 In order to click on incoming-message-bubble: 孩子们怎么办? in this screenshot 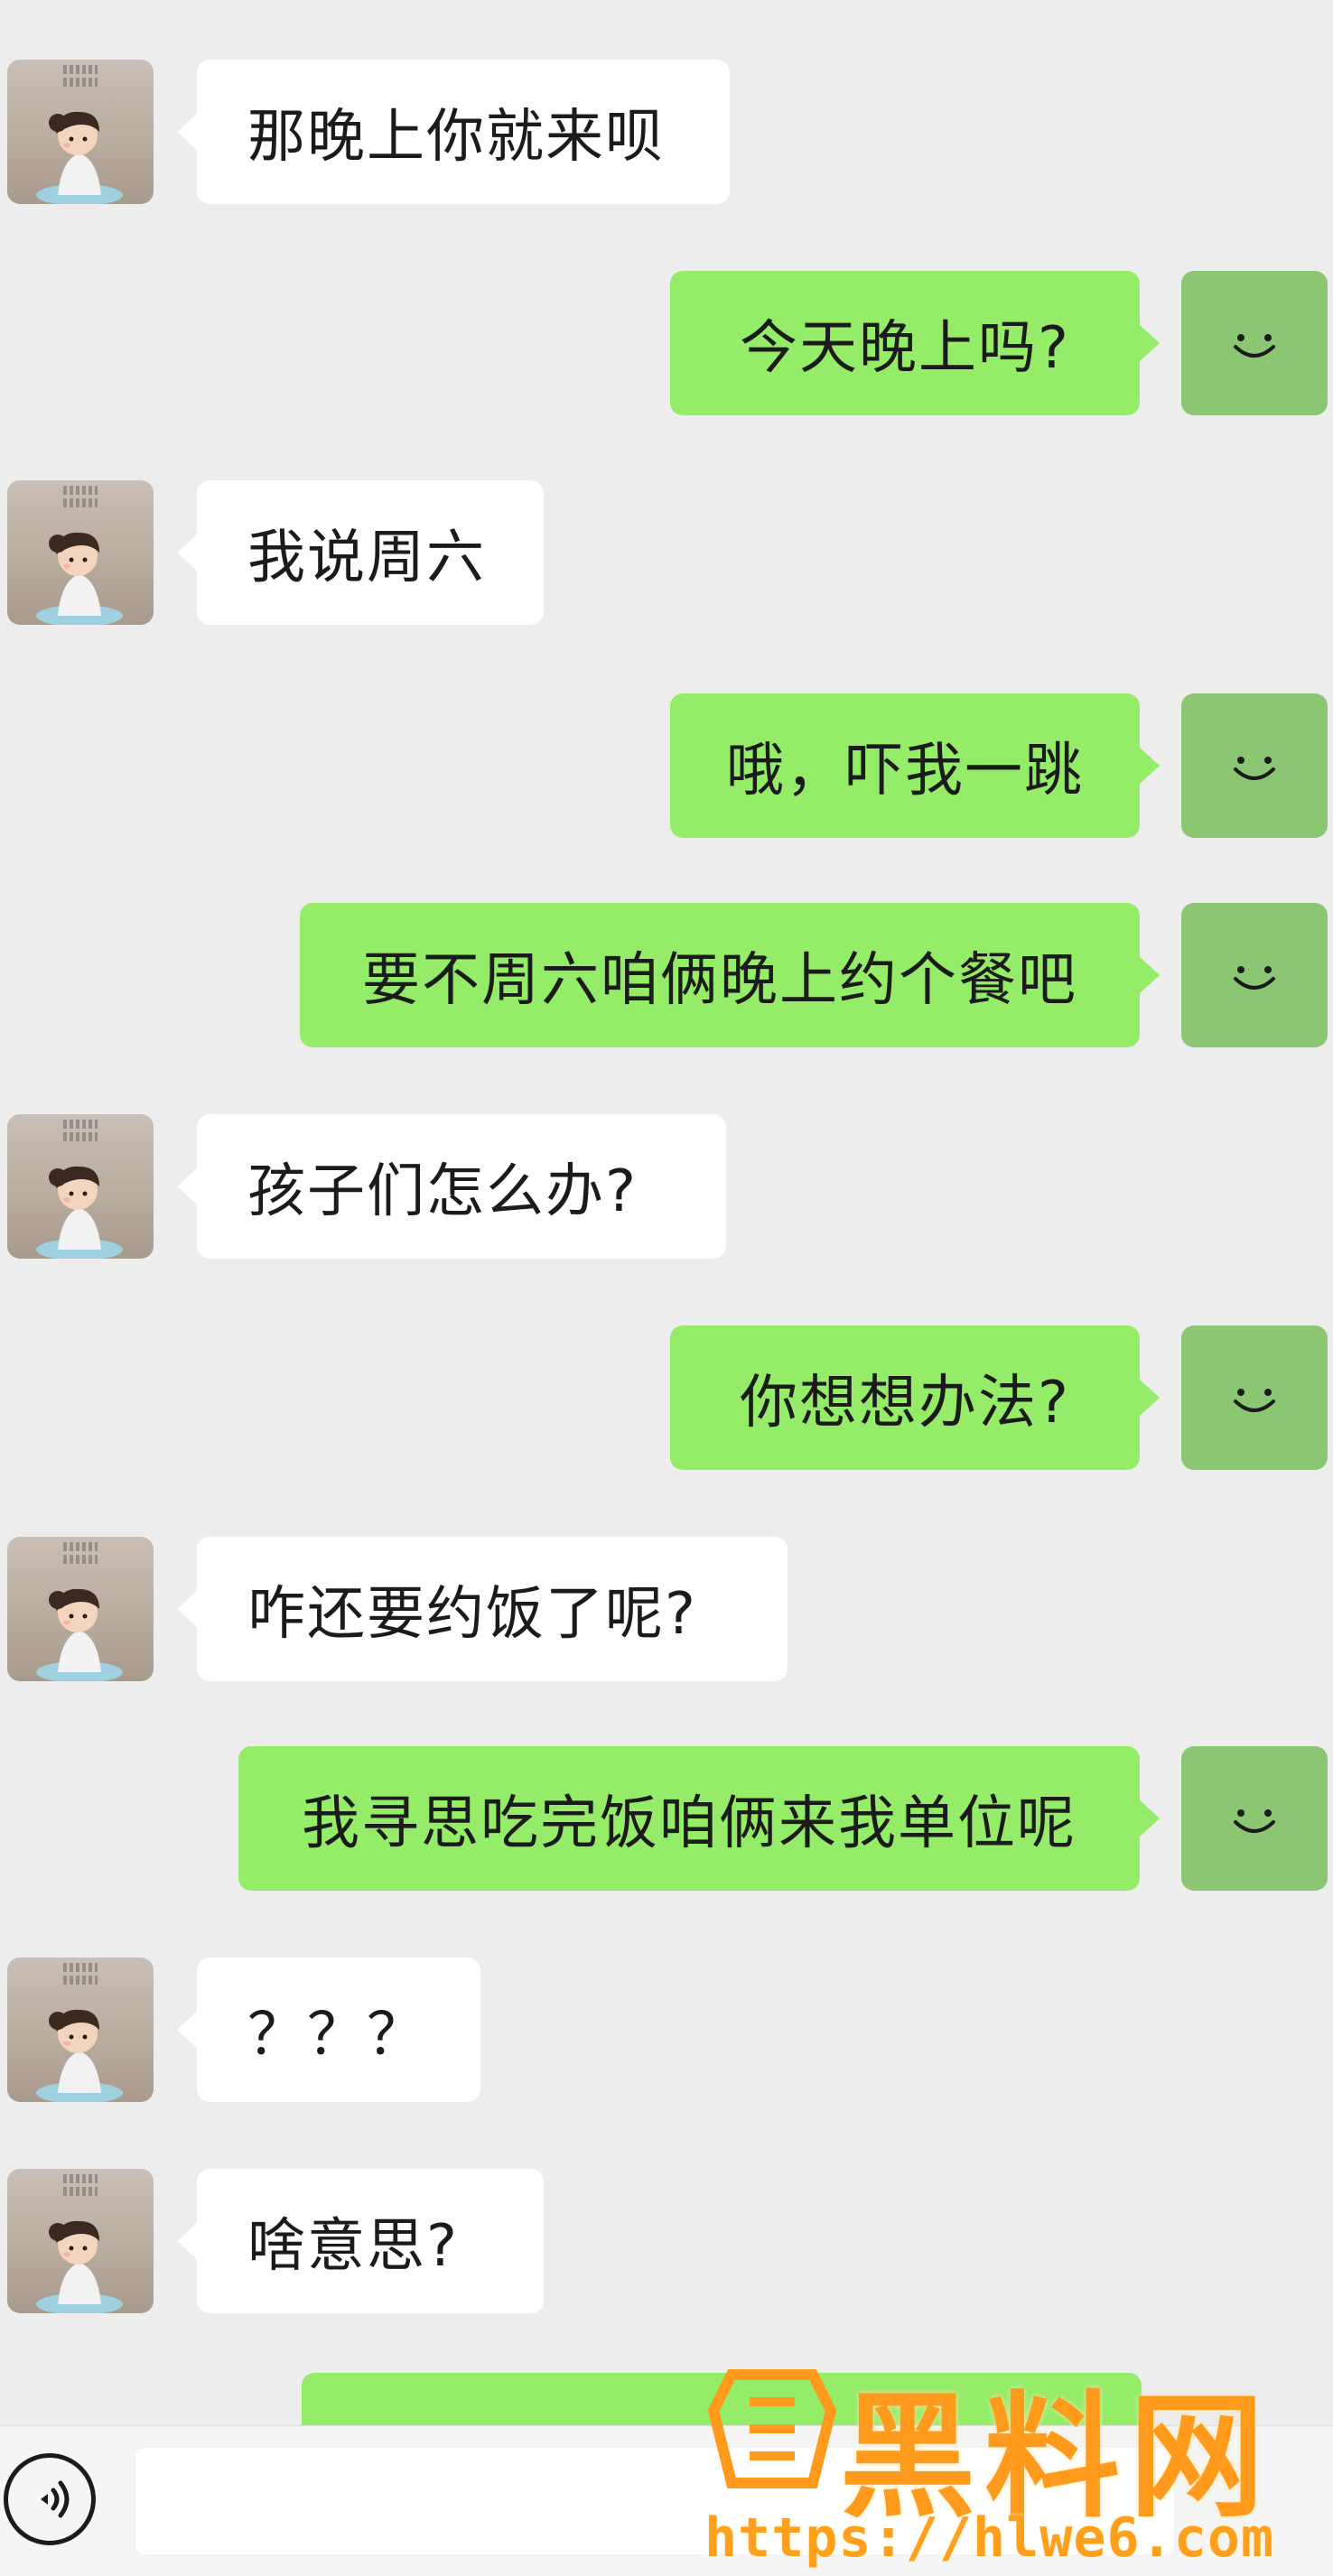, I will do `click(451, 1186)`.